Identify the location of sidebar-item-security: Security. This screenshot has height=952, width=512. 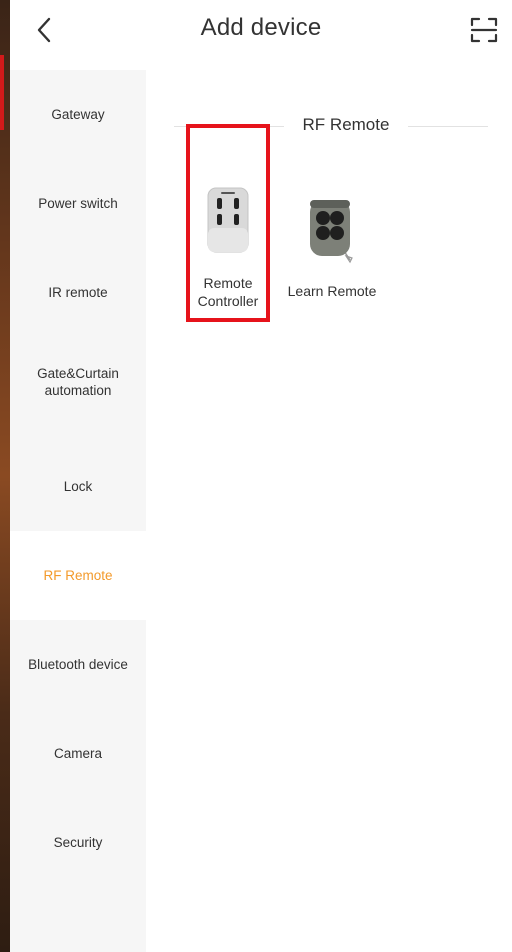
(78, 842).